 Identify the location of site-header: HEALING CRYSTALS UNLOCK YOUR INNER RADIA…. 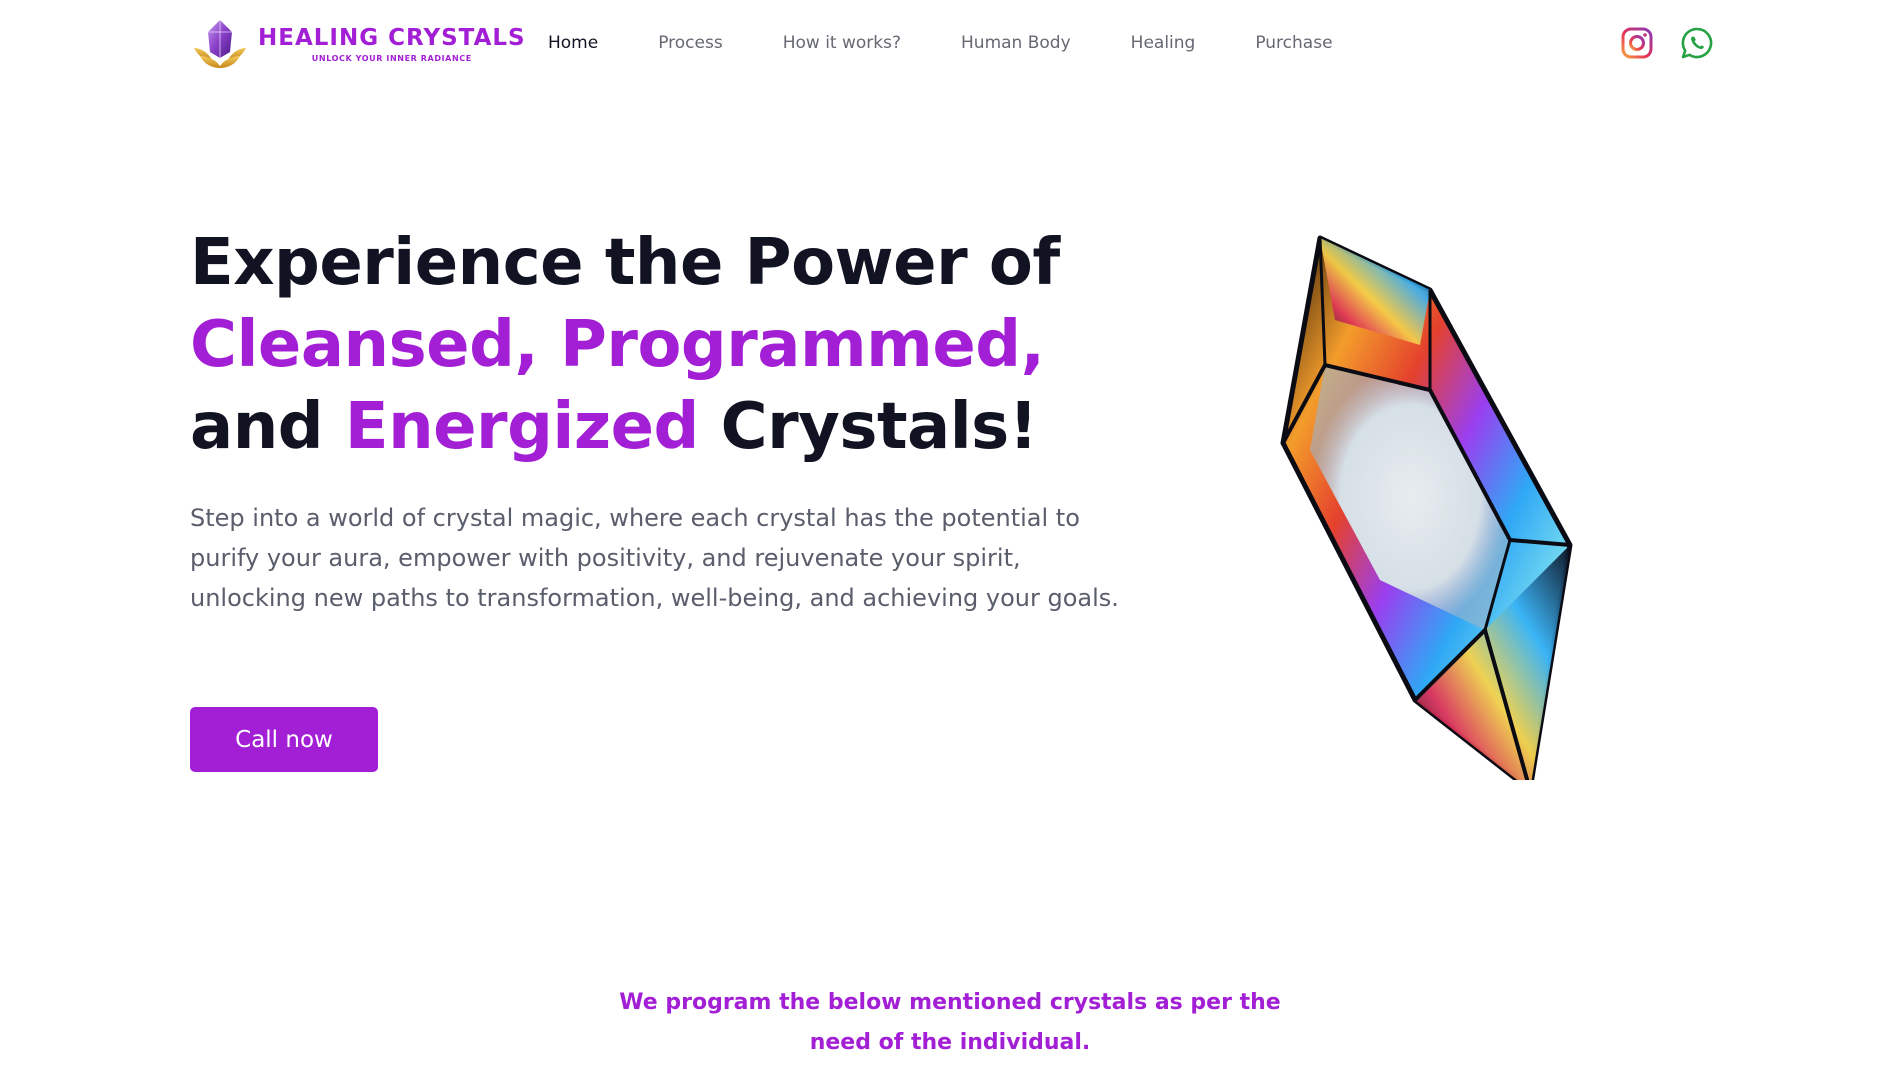
(948, 43).